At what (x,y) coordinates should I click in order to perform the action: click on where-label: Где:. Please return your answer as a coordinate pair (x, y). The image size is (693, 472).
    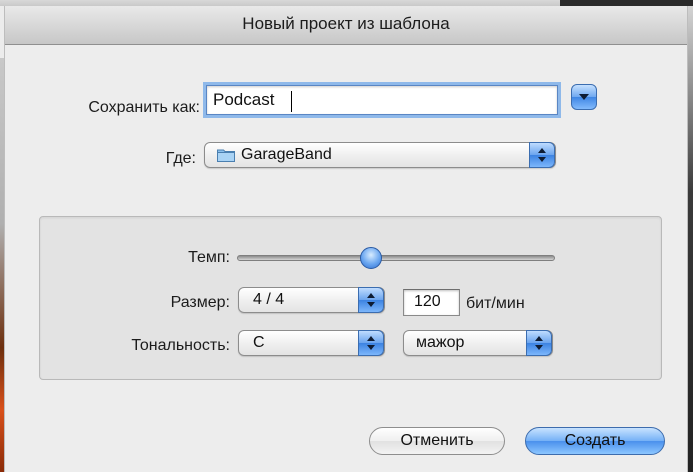
    Looking at the image, I should click on (180, 158).